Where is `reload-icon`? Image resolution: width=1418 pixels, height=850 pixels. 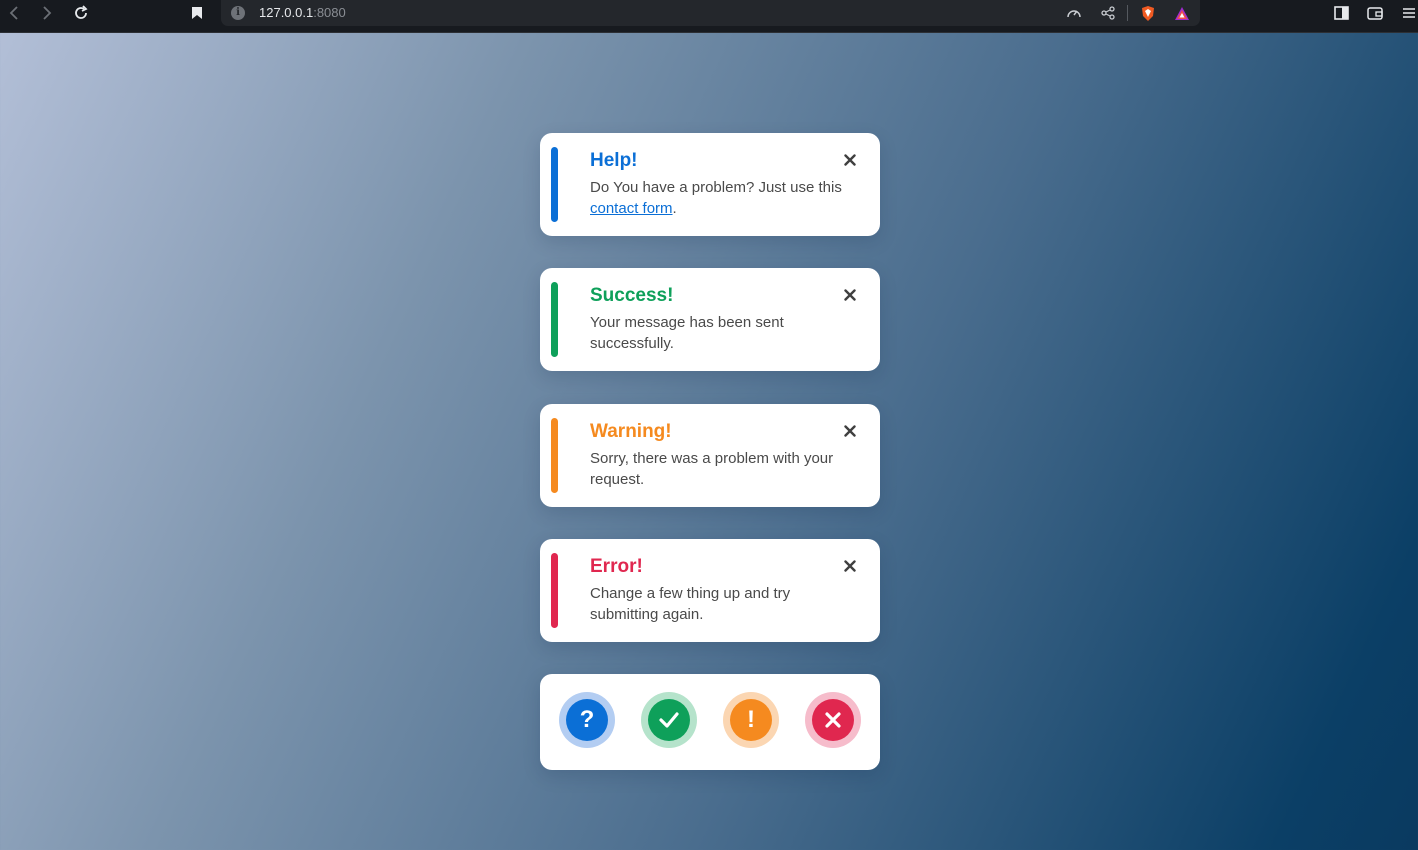 reload-icon is located at coordinates (81, 13).